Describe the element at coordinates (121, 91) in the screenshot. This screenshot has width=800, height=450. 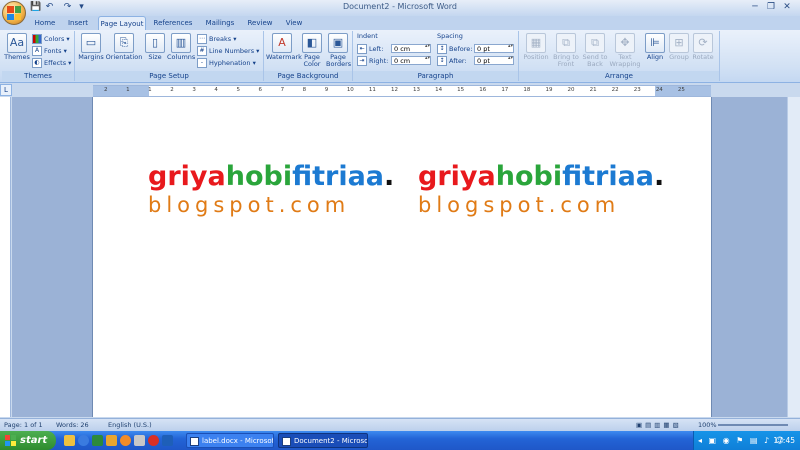
I see `ruler-left-margin` at that location.